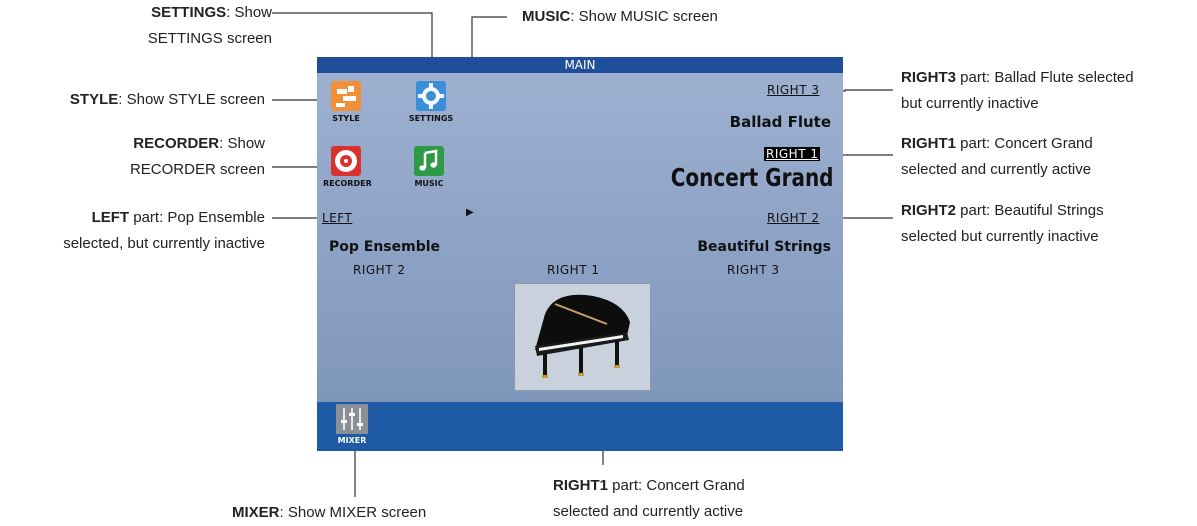 This screenshot has width=1197, height=526. I want to click on right1-part-label-text: RIGHT 1, so click(792, 154).